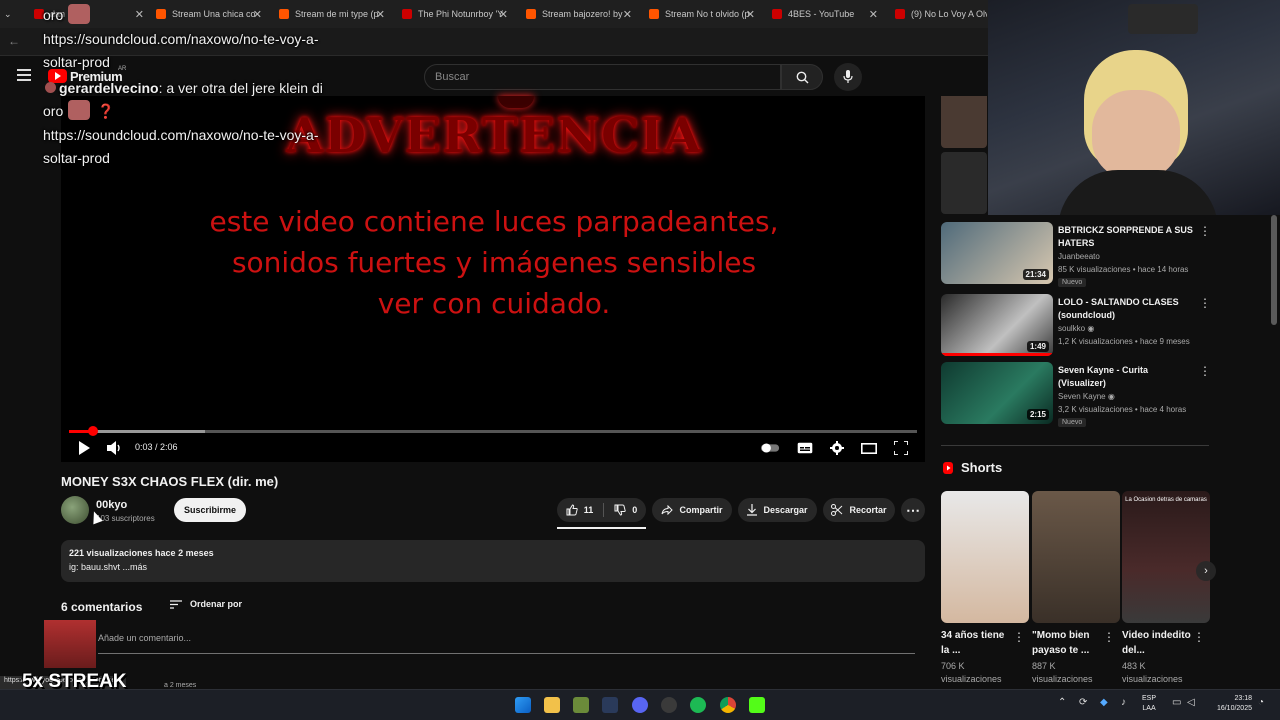 This screenshot has height=720, width=1280. I want to click on windows-start-icon, so click(523, 705).